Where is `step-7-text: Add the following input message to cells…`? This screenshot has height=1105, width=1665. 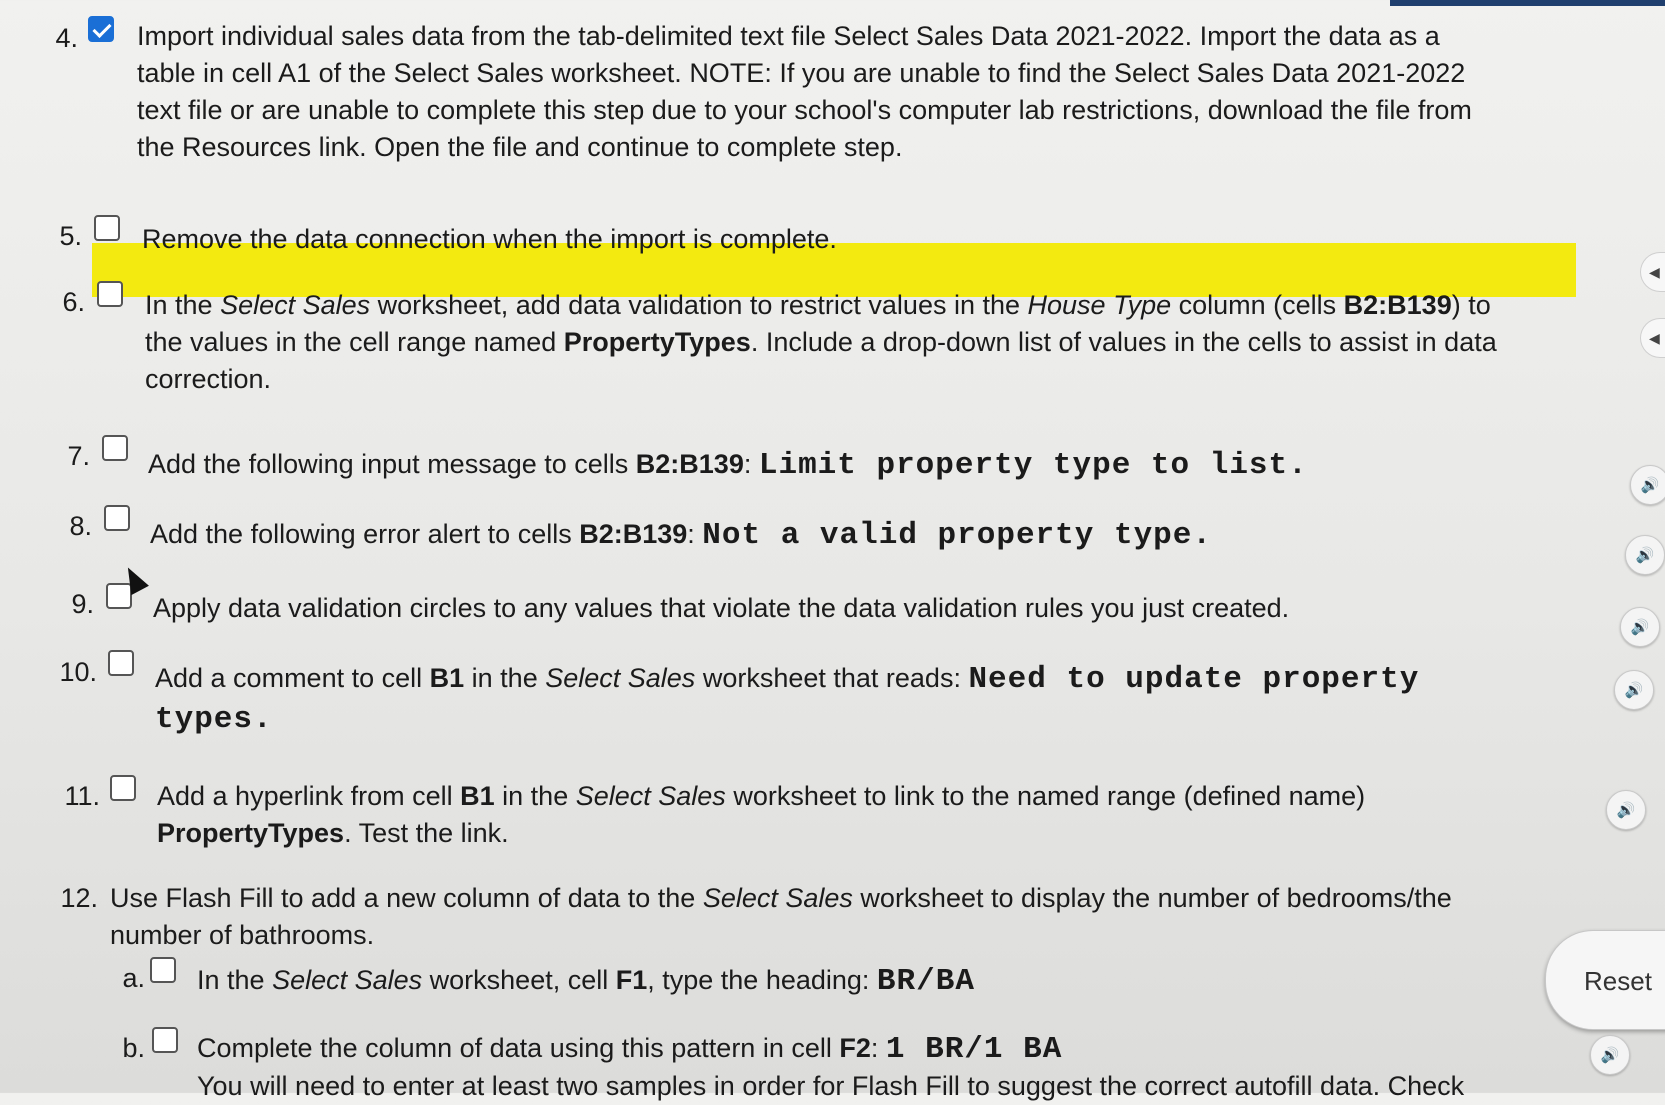 step-7-text: Add the following input message to cells… is located at coordinates (728, 465).